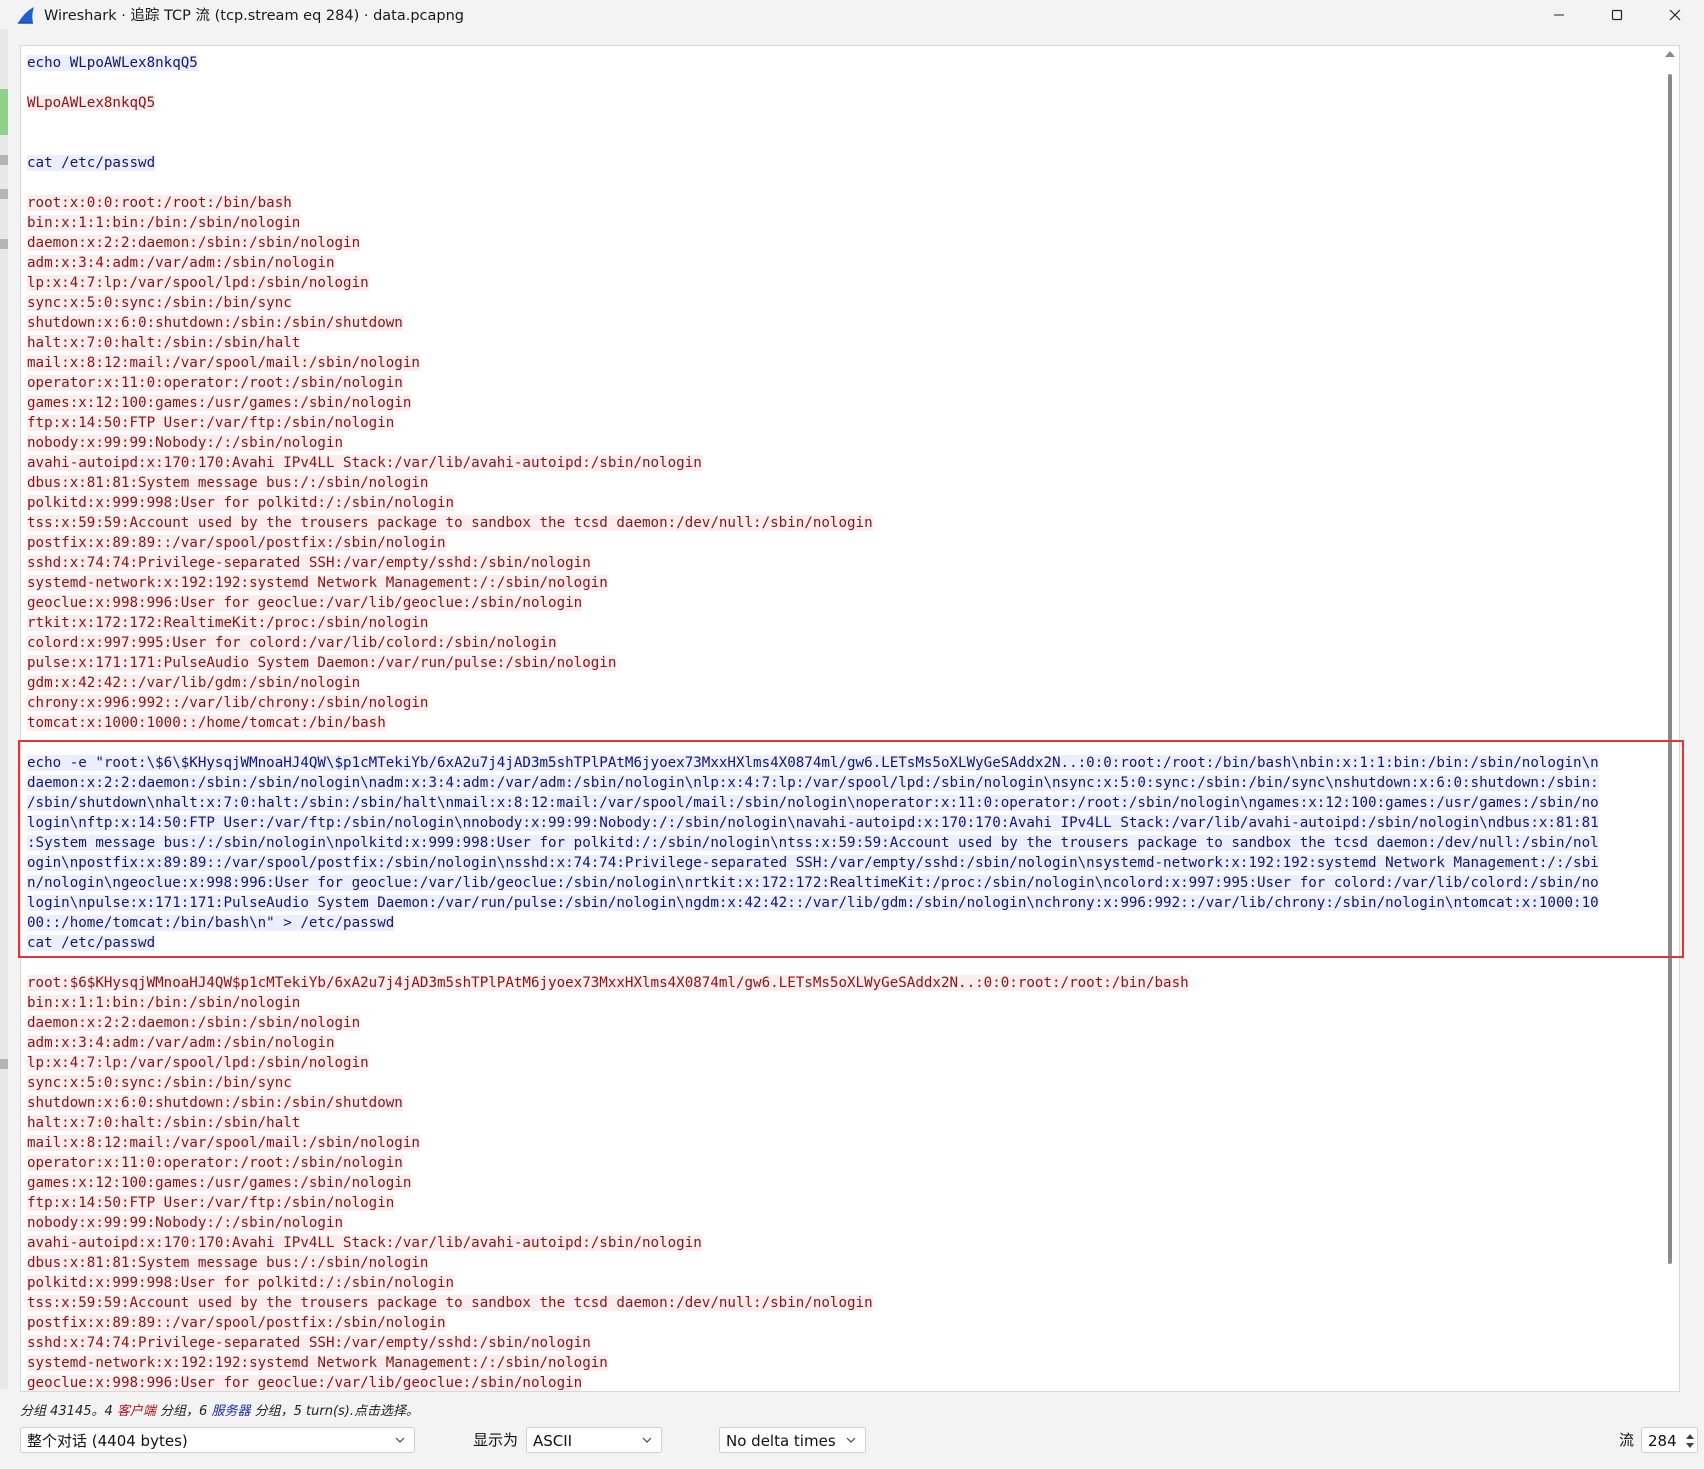 The width and height of the screenshot is (1704, 1469). Describe the element at coordinates (91, 943) in the screenshot. I see `stream-line-text: cat /etc/passwd` at that location.